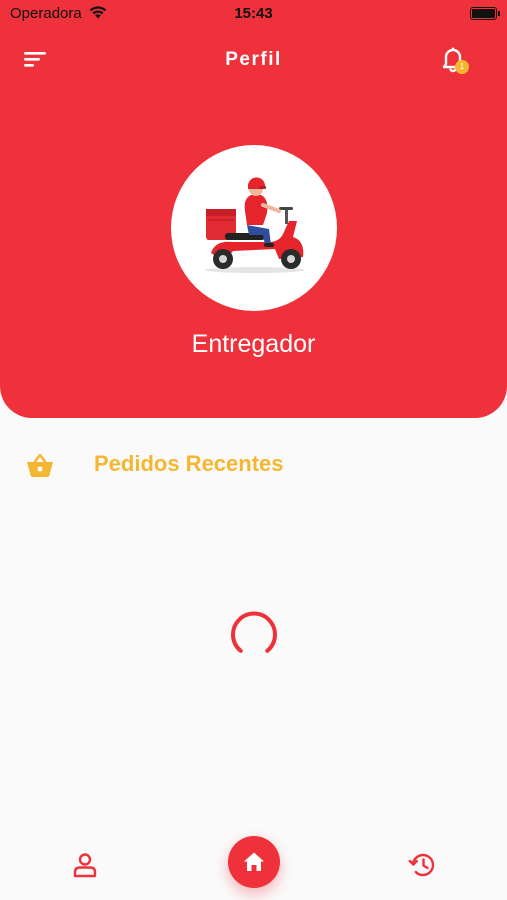  I want to click on avatar, so click(254, 228).